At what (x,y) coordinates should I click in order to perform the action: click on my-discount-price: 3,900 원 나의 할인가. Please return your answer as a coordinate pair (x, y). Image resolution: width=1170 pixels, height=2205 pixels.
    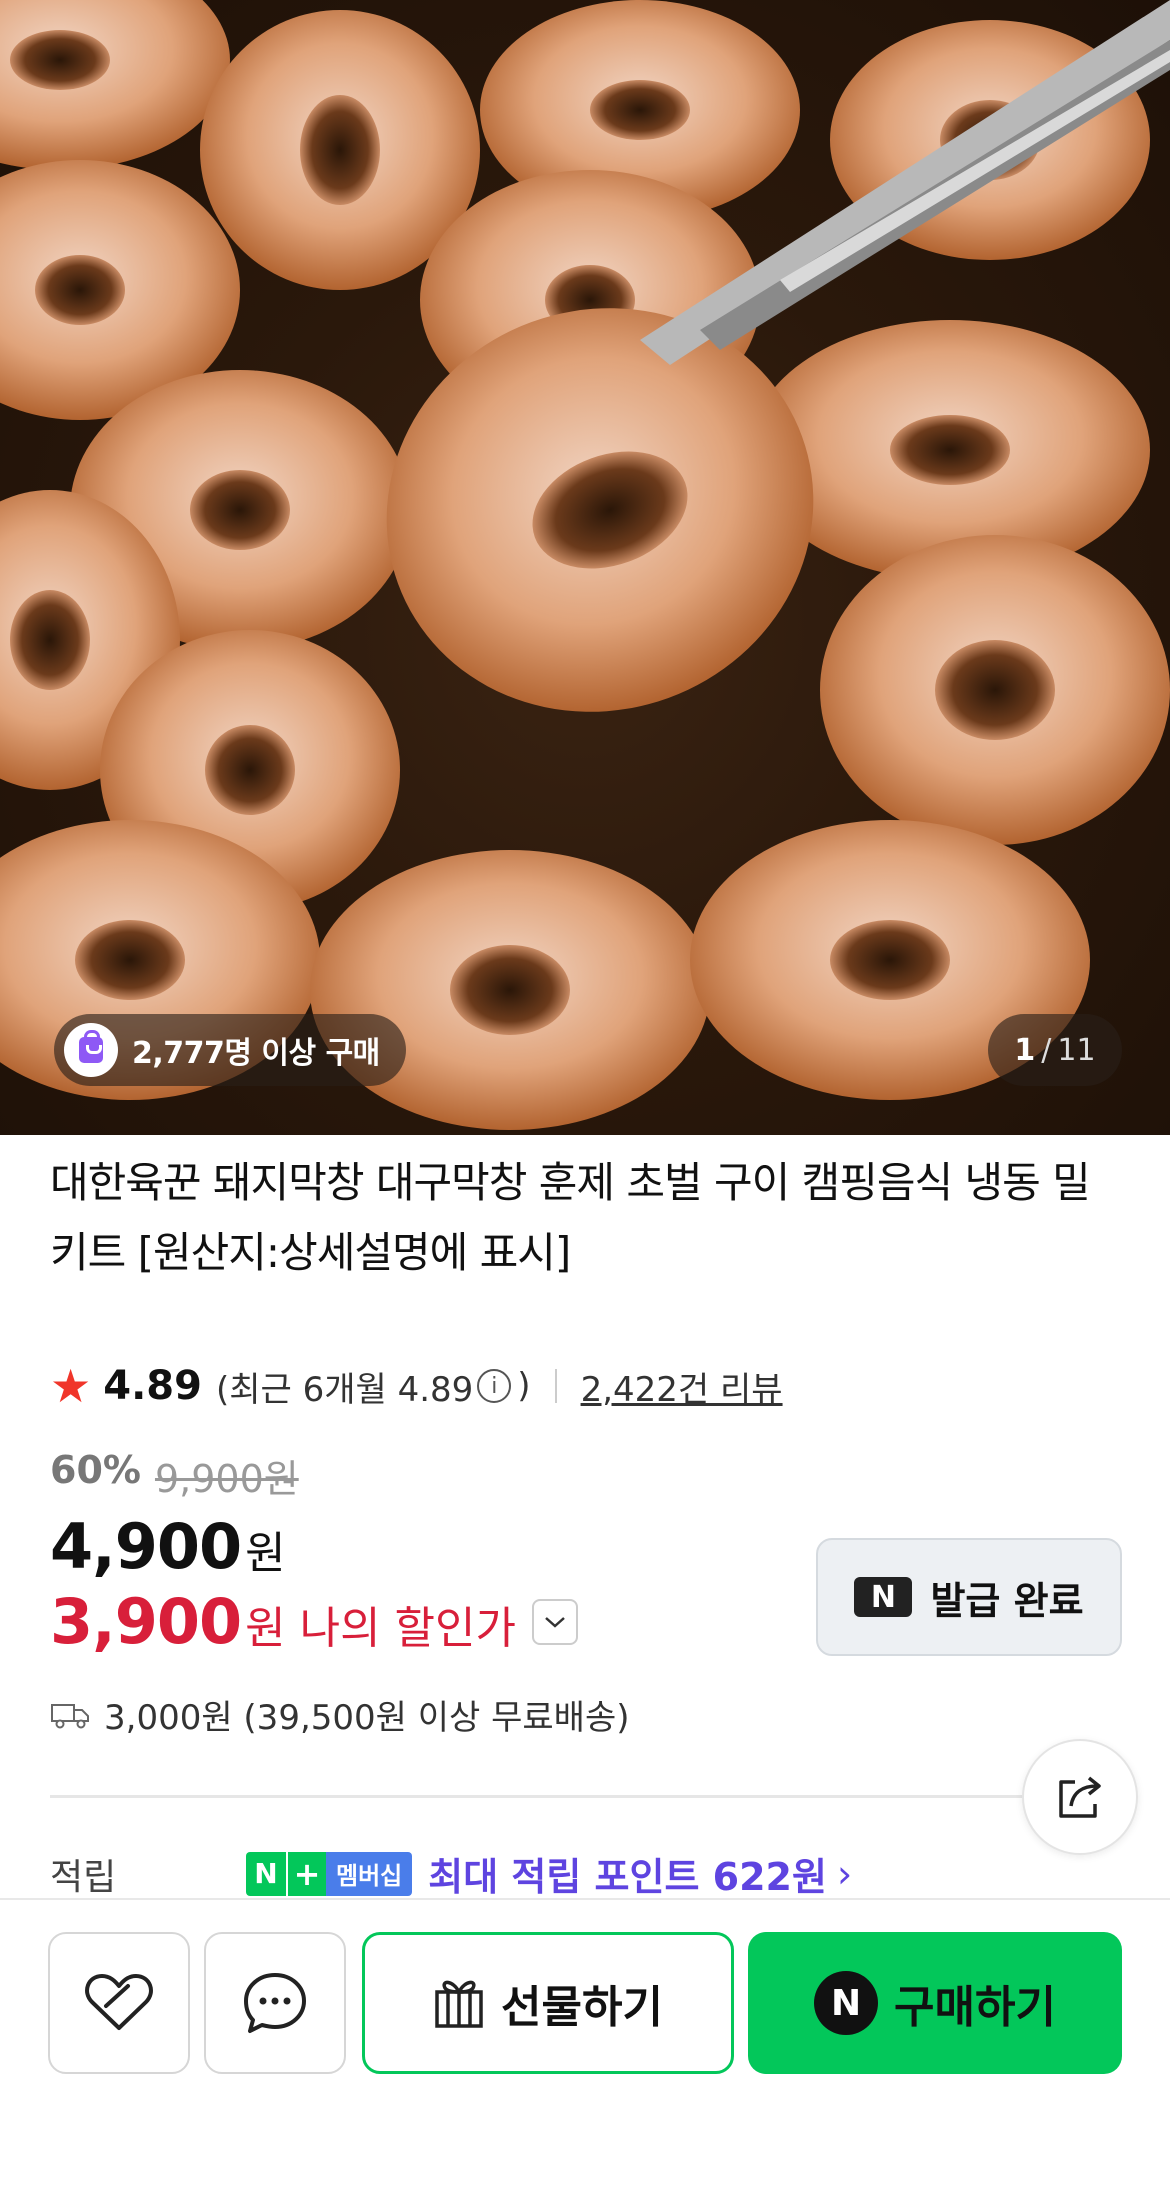
    Looking at the image, I should click on (314, 1621).